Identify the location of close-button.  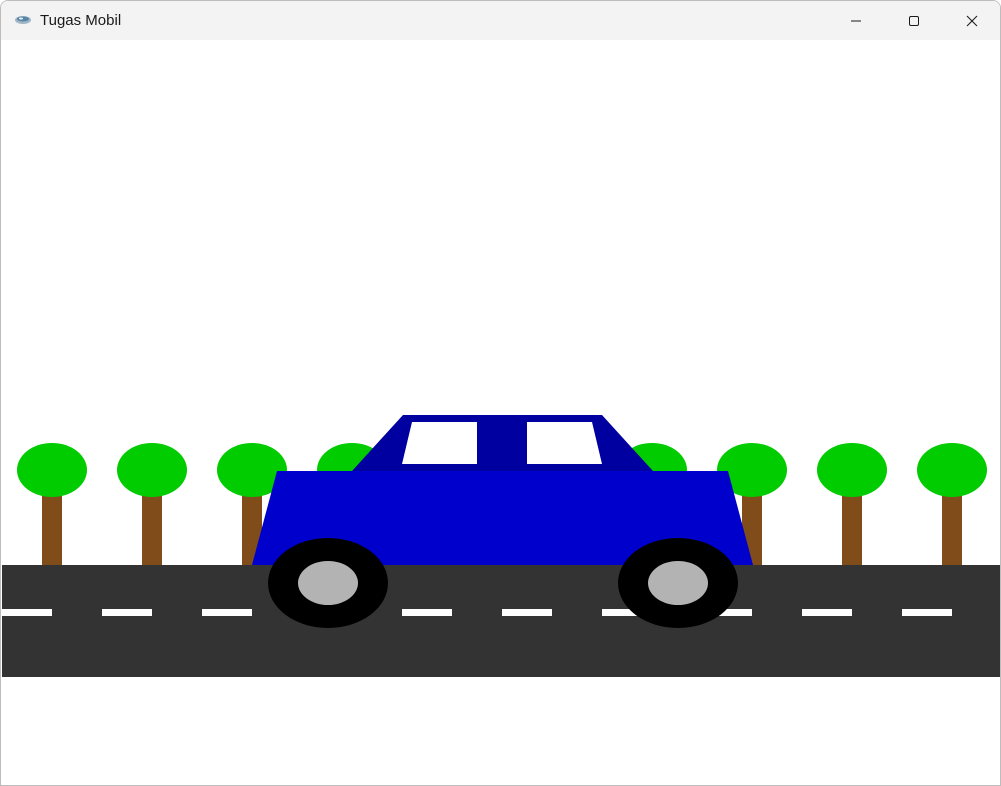
(971, 20).